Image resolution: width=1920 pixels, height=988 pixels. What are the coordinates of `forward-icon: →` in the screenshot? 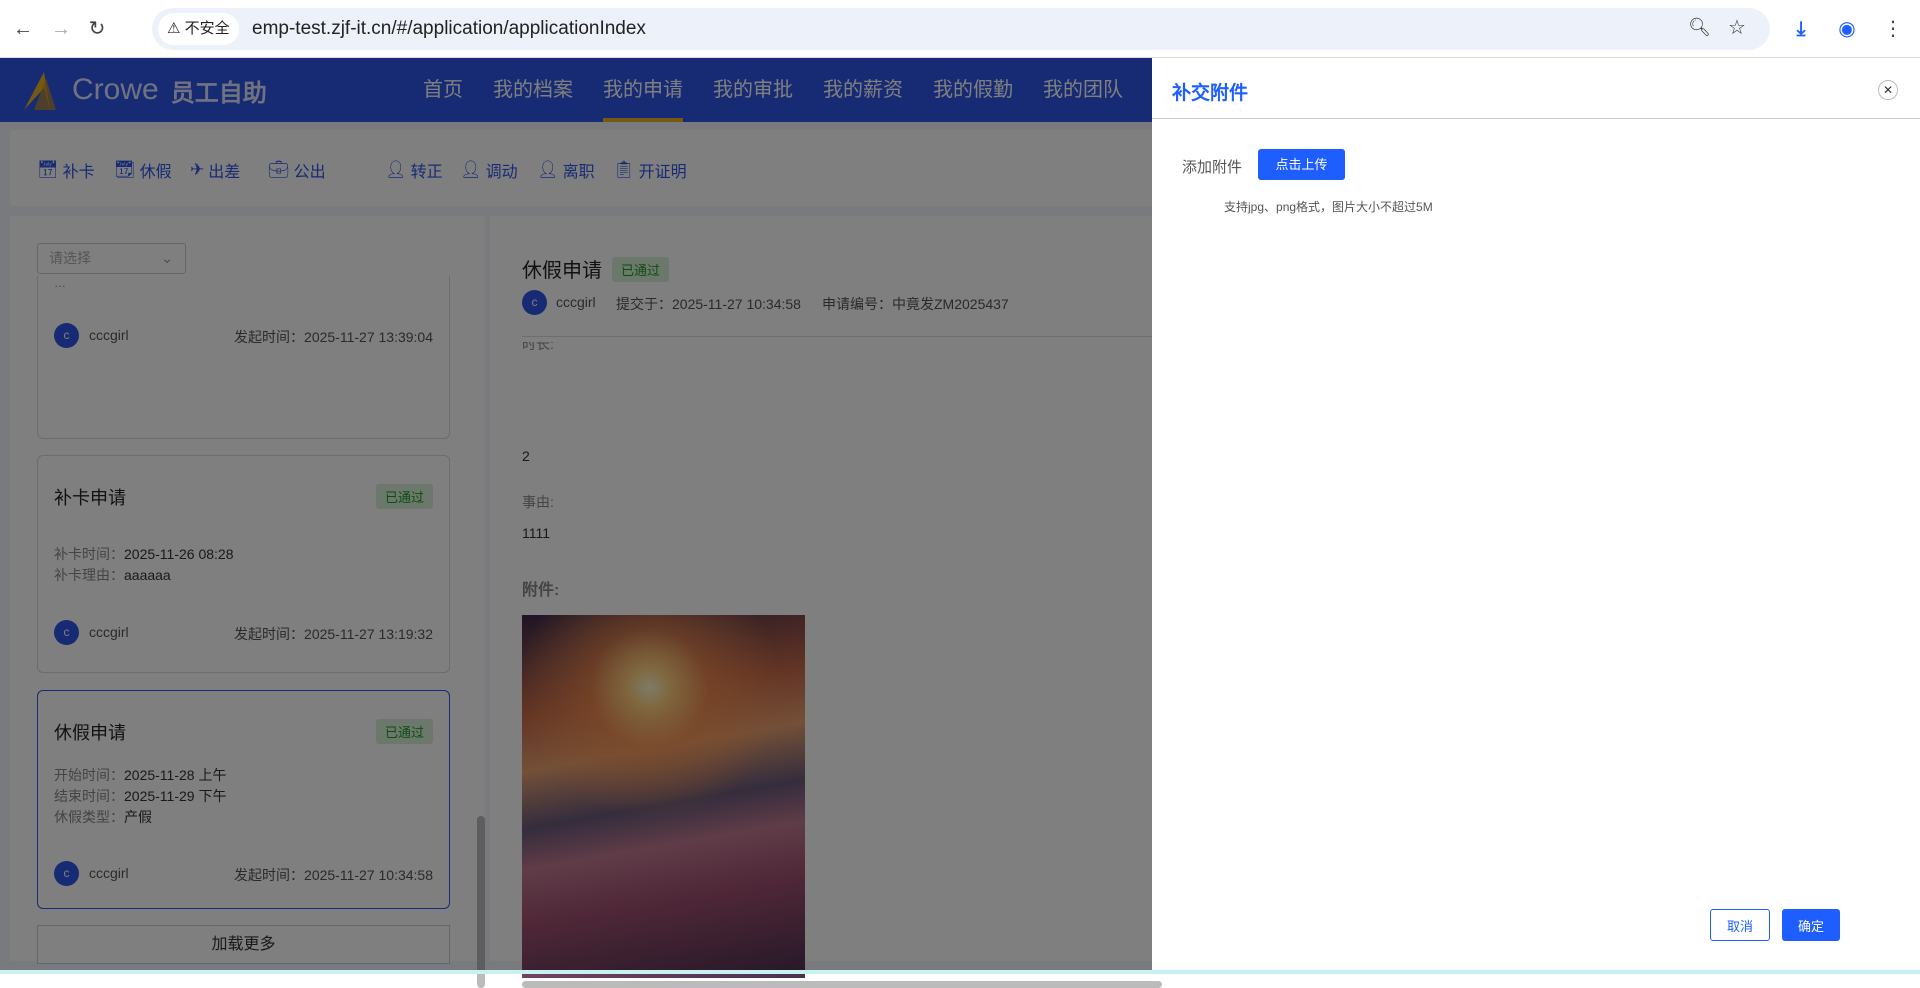 It's located at (61, 29).